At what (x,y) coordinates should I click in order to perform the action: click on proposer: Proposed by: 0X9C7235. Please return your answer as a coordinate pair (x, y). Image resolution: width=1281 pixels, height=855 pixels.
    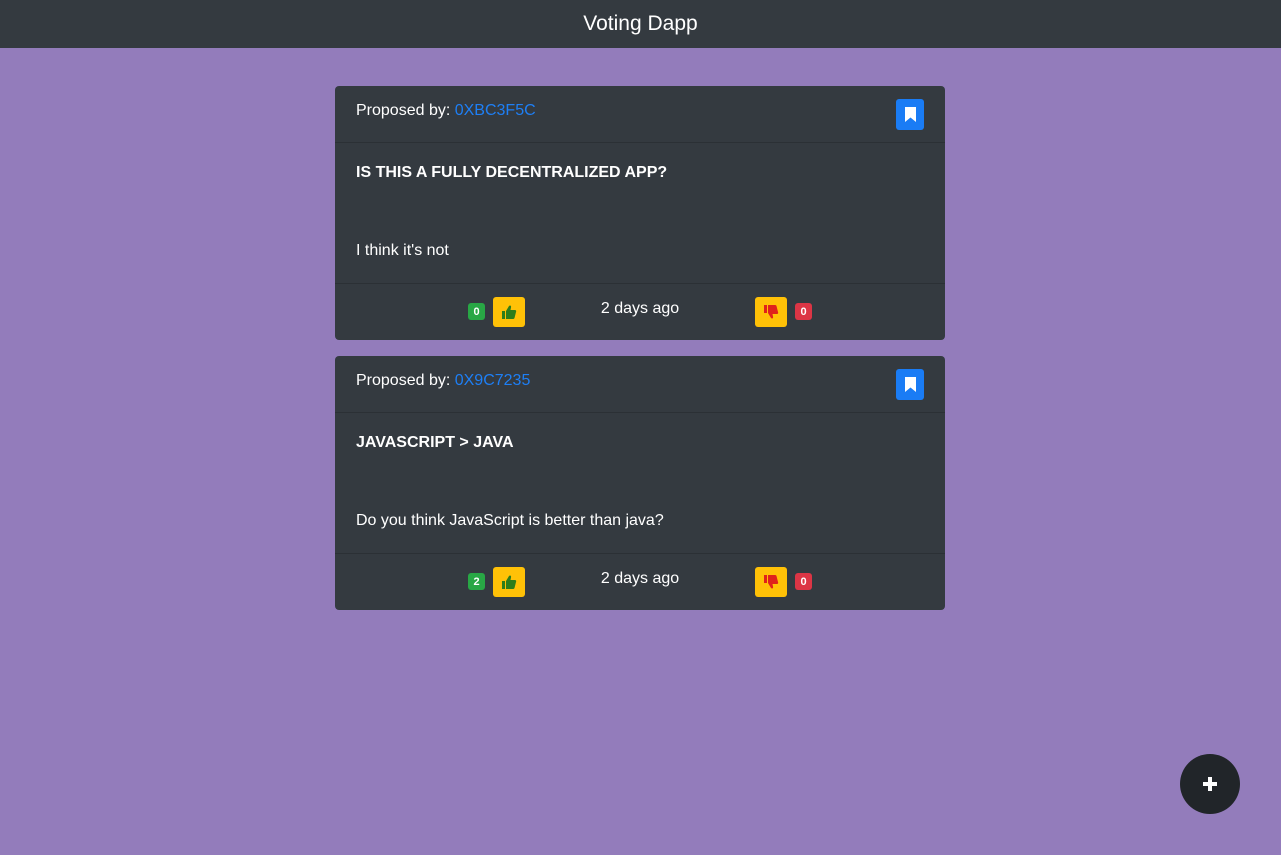
    Looking at the image, I should click on (443, 381).